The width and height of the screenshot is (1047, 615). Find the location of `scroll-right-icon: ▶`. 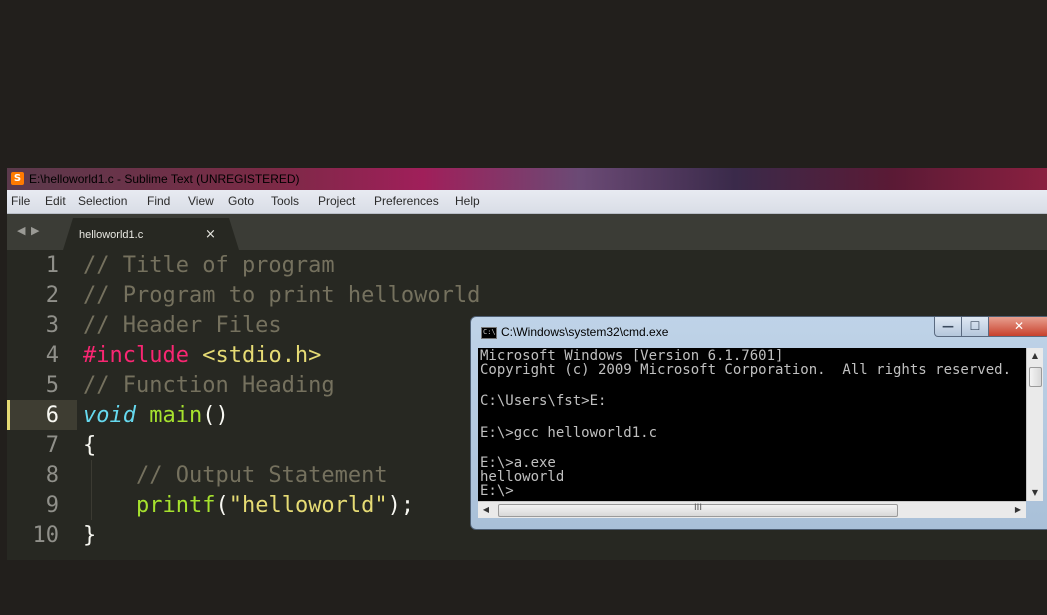

scroll-right-icon: ▶ is located at coordinates (1018, 510).